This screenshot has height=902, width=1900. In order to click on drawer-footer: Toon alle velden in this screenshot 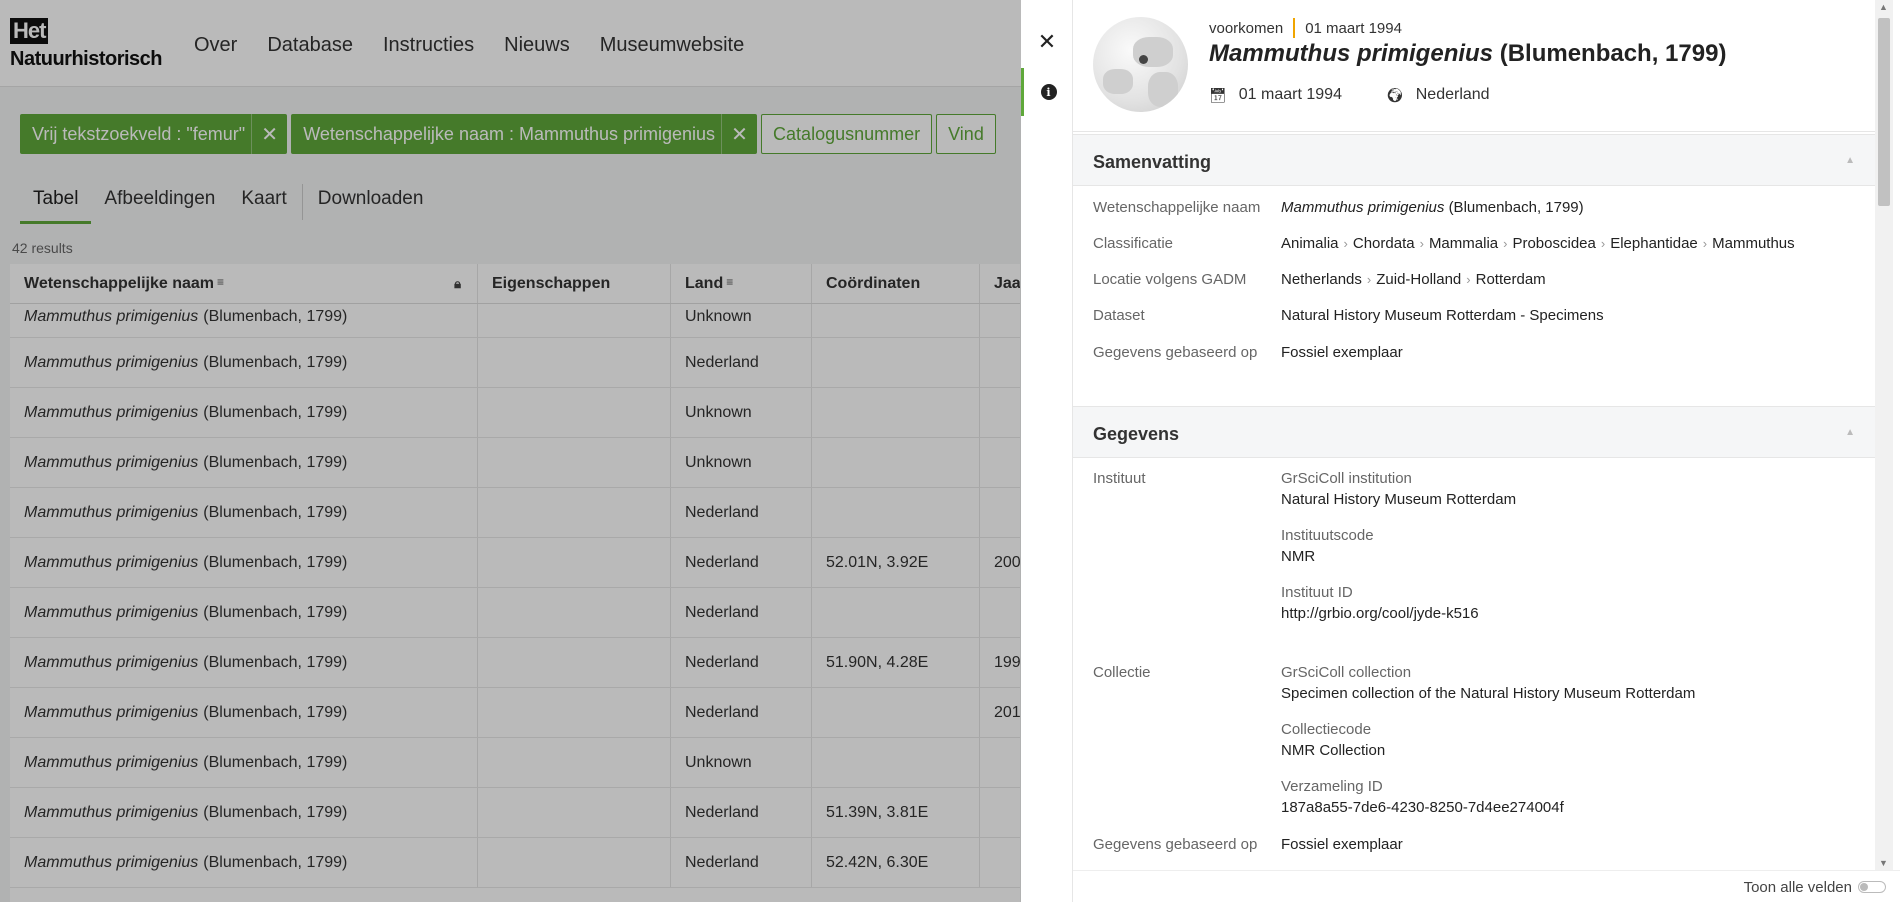, I will do `click(1486, 886)`.